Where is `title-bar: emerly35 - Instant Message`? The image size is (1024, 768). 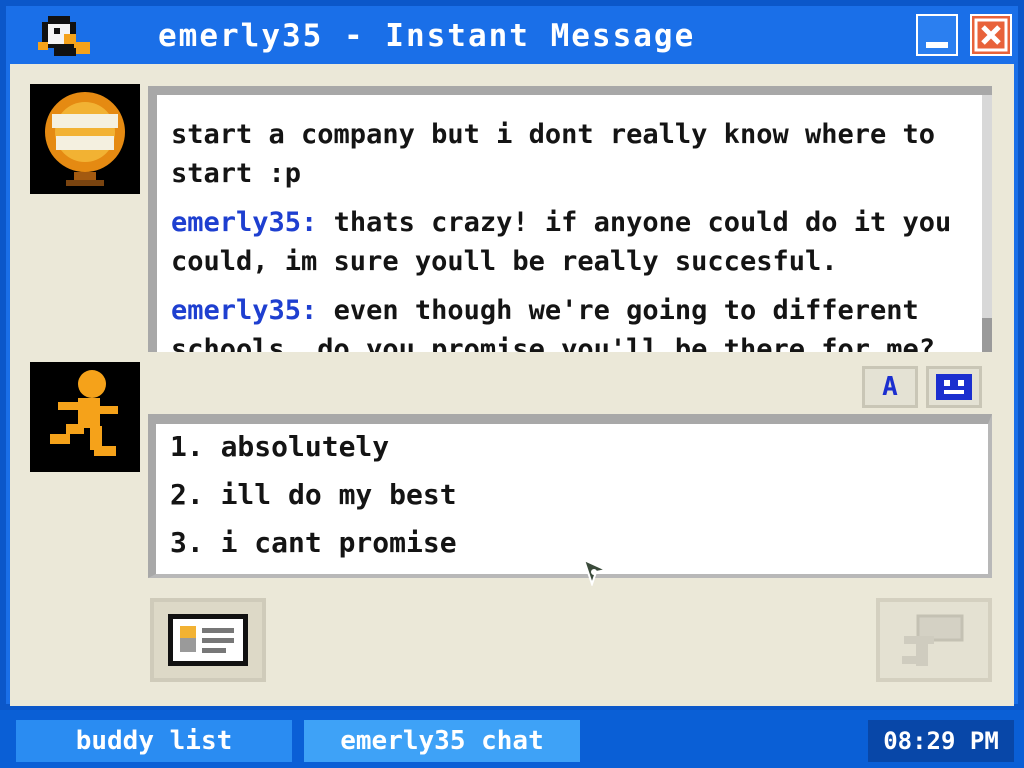
title-bar: emerly35 - Instant Message is located at coordinates (512, 35).